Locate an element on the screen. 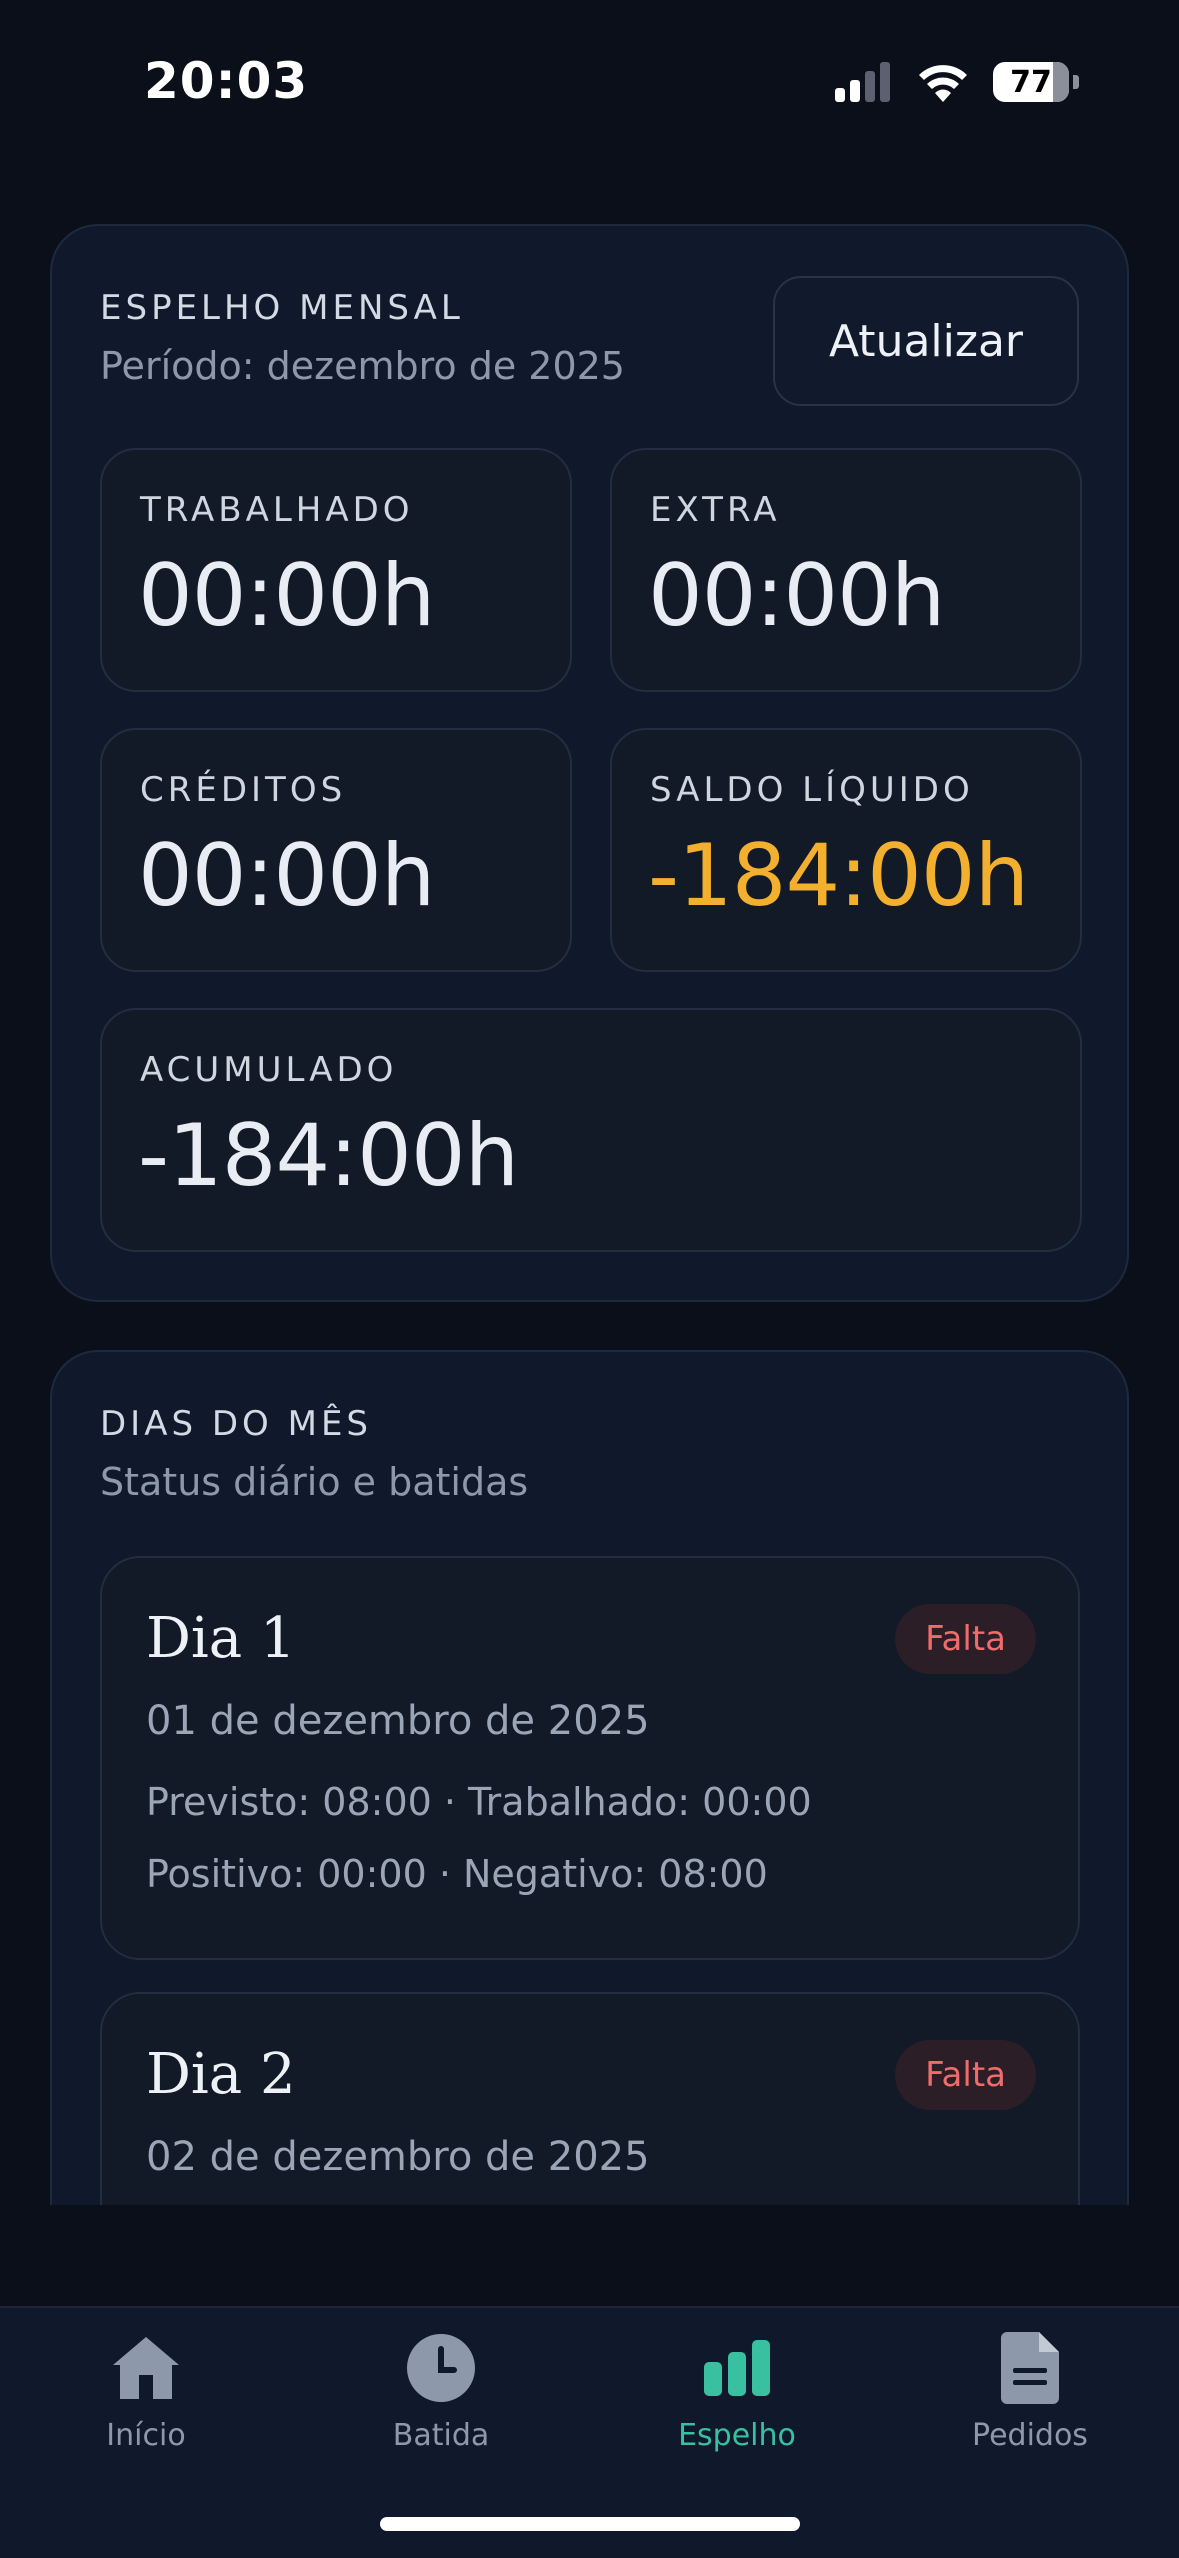 This screenshot has width=1179, height=2558. wifi-icon is located at coordinates (943, 83).